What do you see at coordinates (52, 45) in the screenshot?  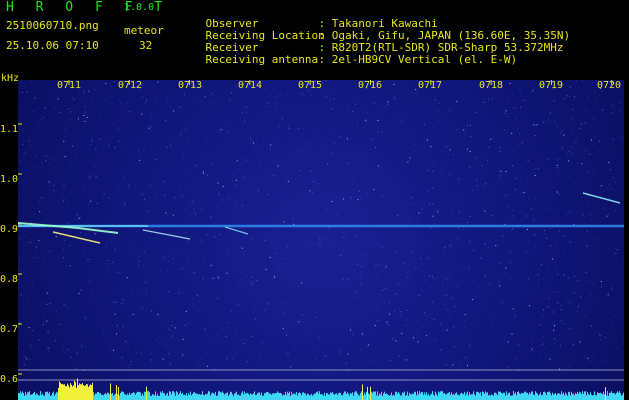 I see `date-time: 25.10.06 07:10` at bounding box center [52, 45].